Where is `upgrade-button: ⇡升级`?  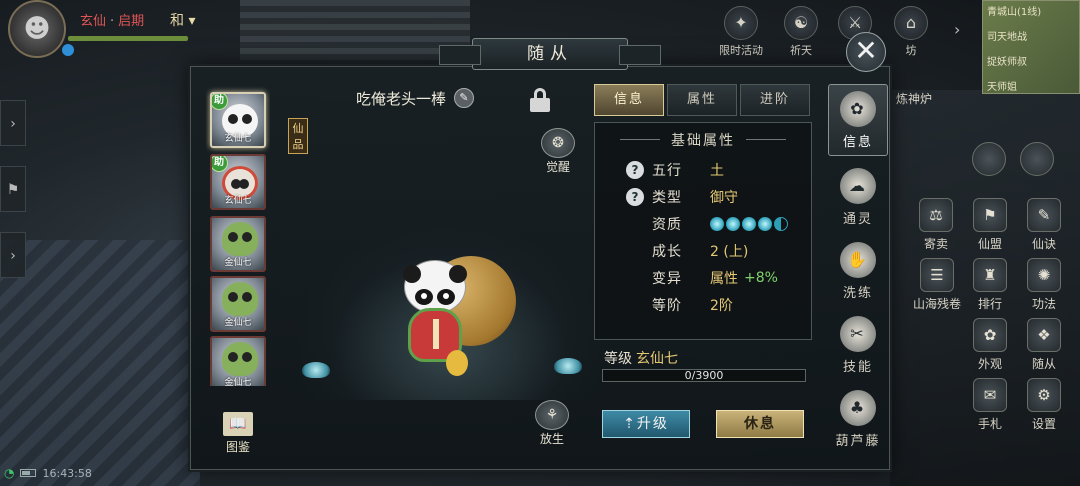 upgrade-button: ⇡升级 is located at coordinates (646, 424).